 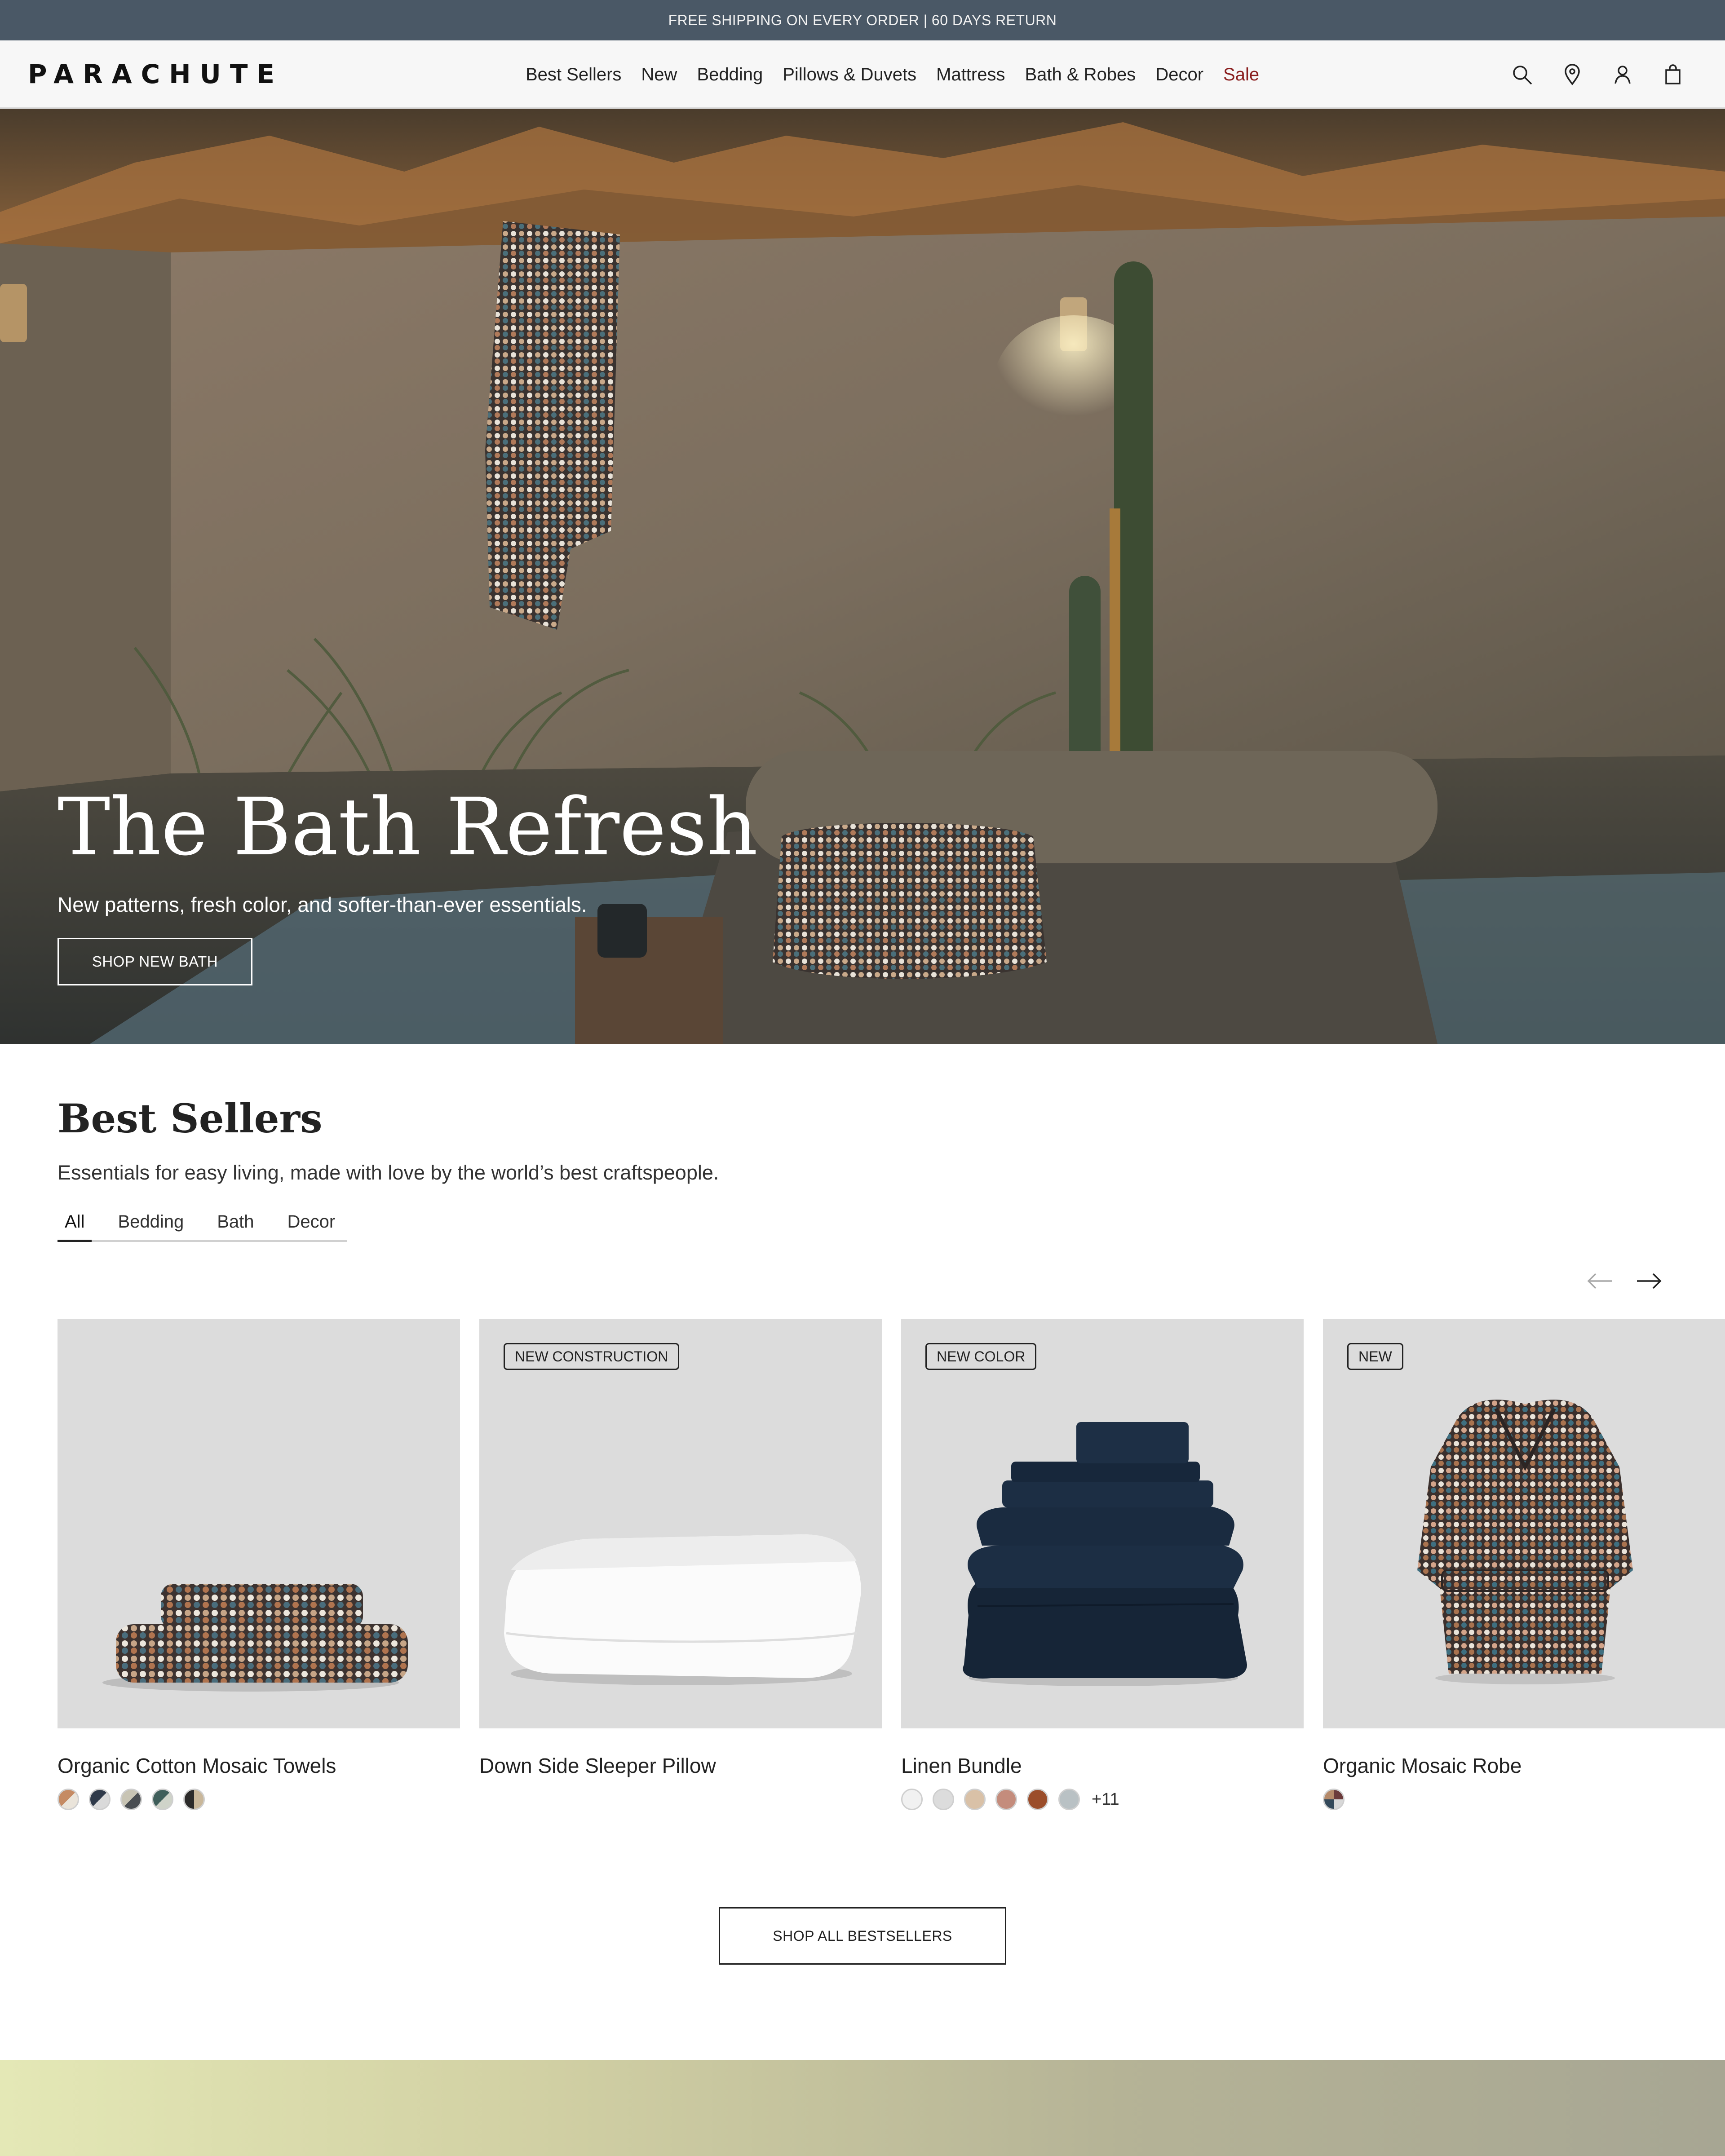 I want to click on product-badge: NEW, so click(x=1375, y=1356).